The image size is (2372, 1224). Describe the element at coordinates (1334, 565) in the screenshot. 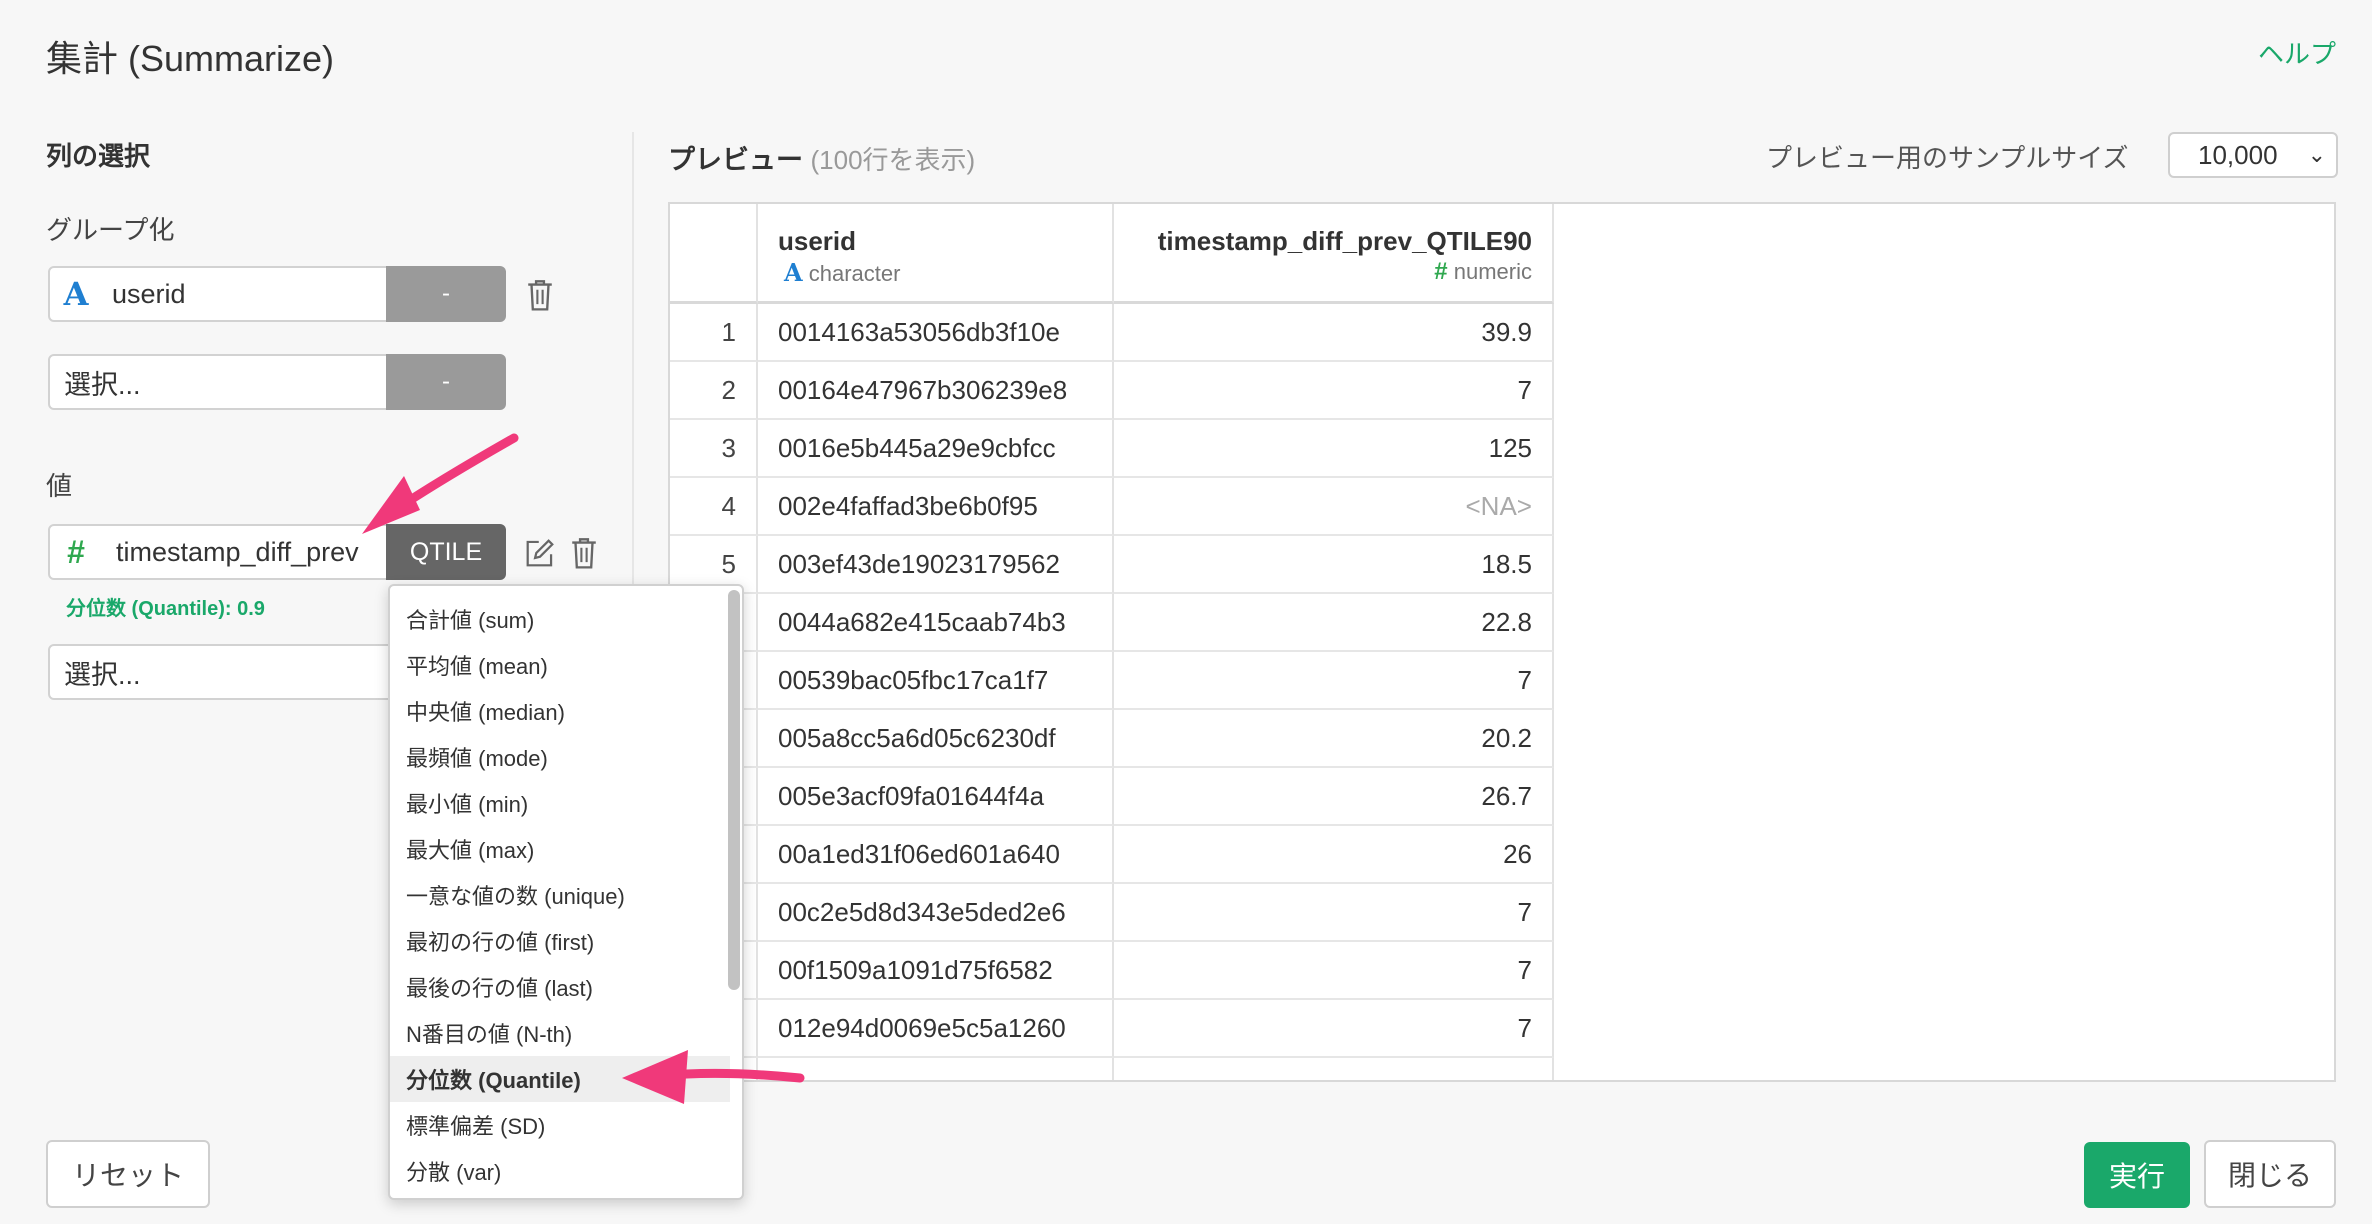

I see `value-cell: 18.5` at that location.